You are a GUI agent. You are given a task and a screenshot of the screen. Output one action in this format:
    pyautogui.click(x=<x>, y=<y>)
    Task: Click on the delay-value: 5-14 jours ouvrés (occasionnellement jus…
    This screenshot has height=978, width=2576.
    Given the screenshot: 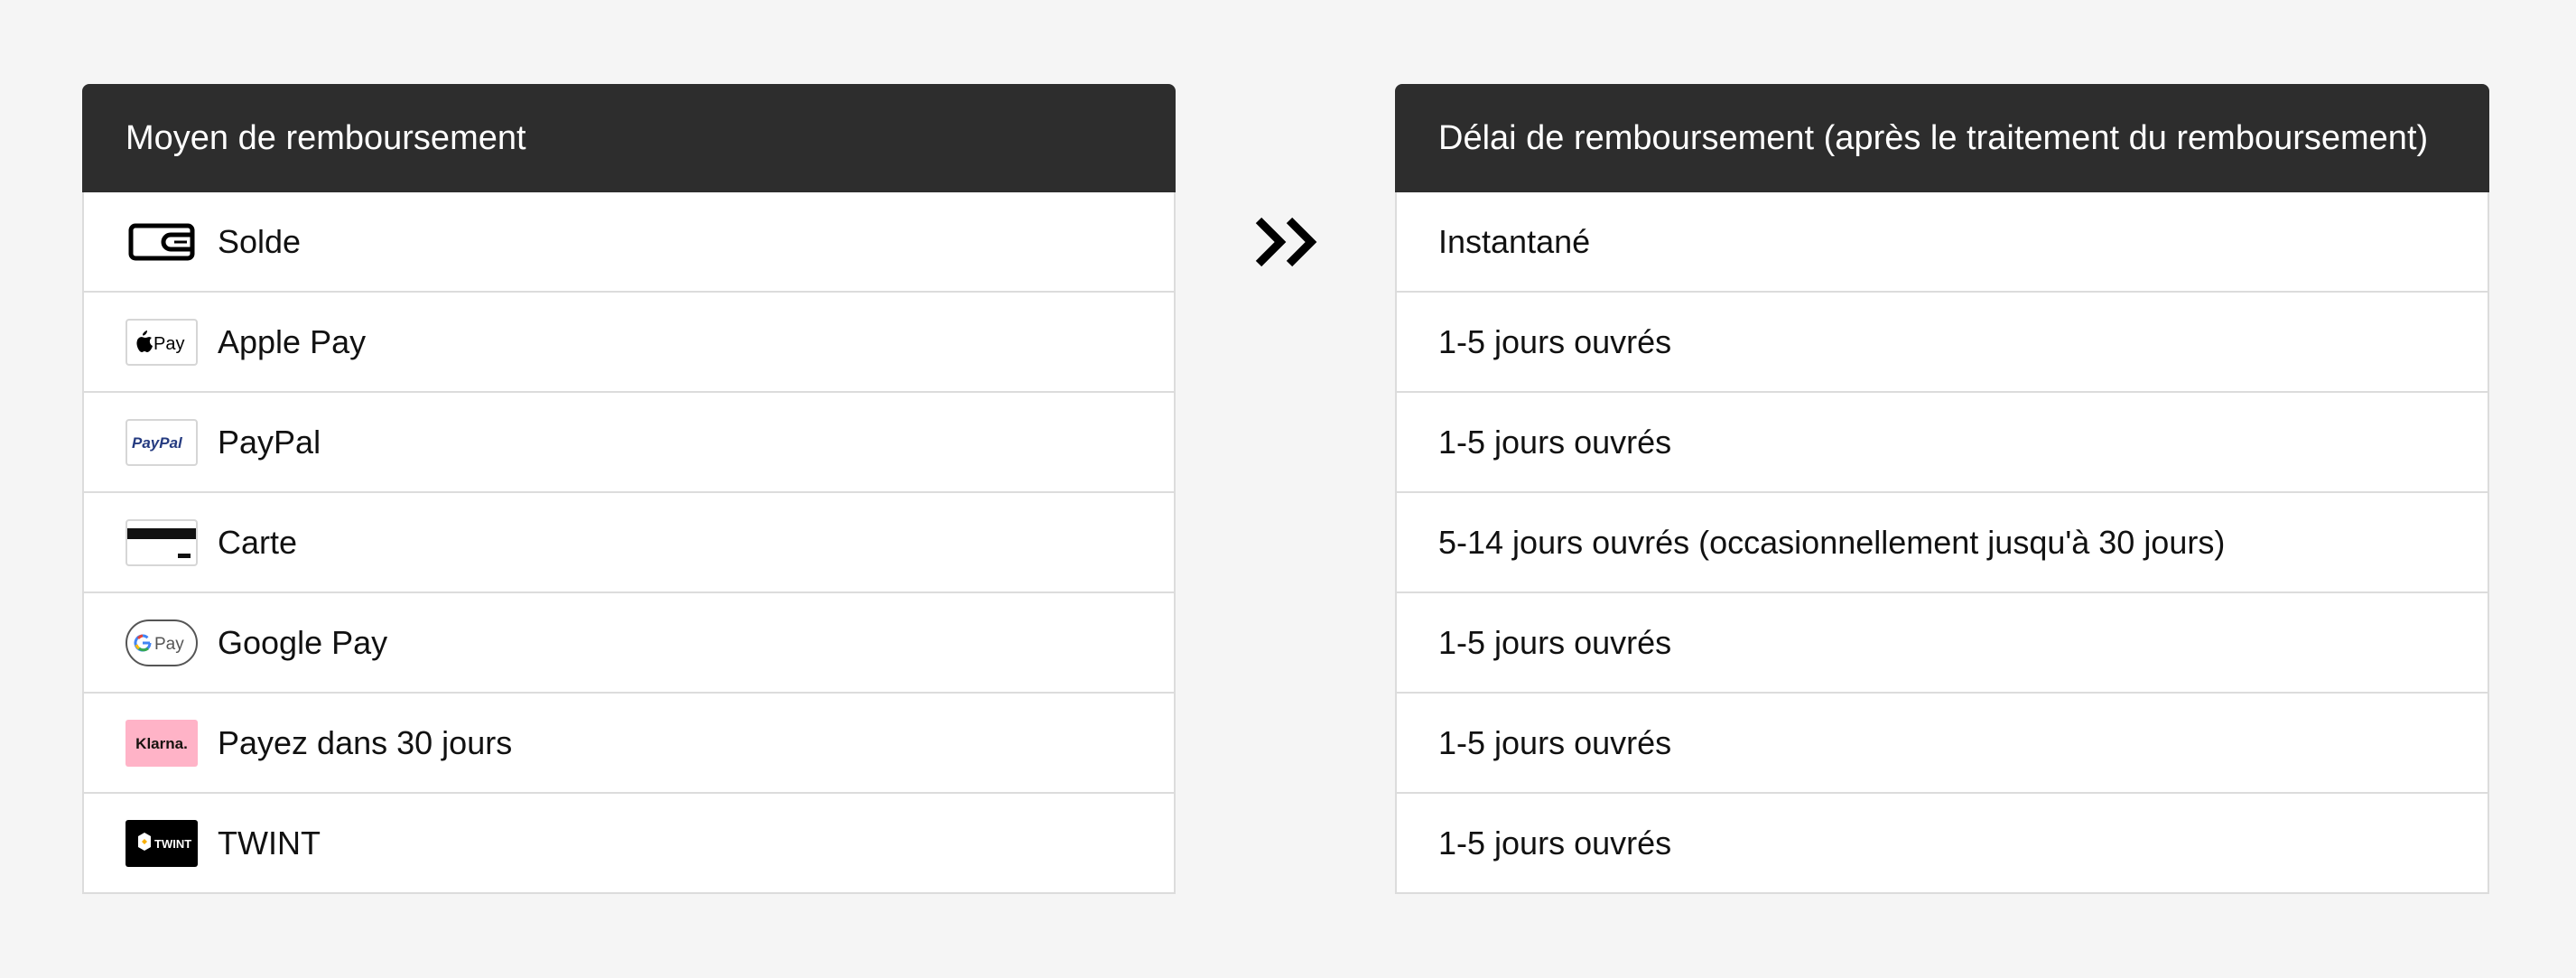 What is the action you would take?
    pyautogui.click(x=1832, y=542)
    